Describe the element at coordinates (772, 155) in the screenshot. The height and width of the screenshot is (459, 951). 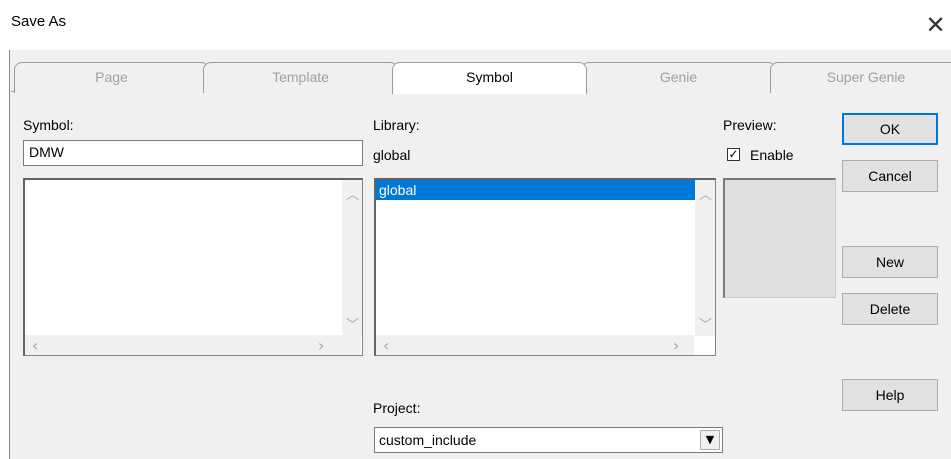
I see `enable-label: Enable` at that location.